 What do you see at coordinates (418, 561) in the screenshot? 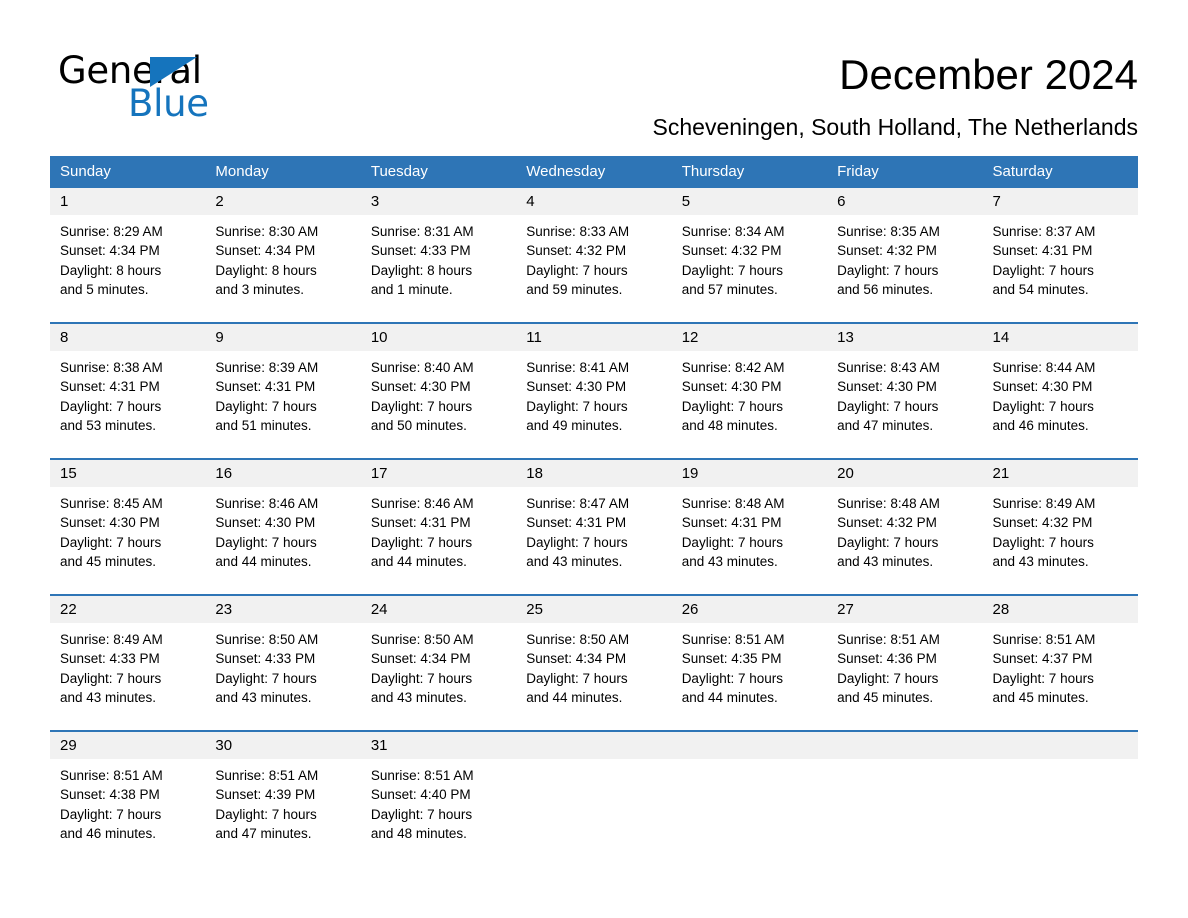
I see `daylight-text-line2: and 44 minutes.` at bounding box center [418, 561].